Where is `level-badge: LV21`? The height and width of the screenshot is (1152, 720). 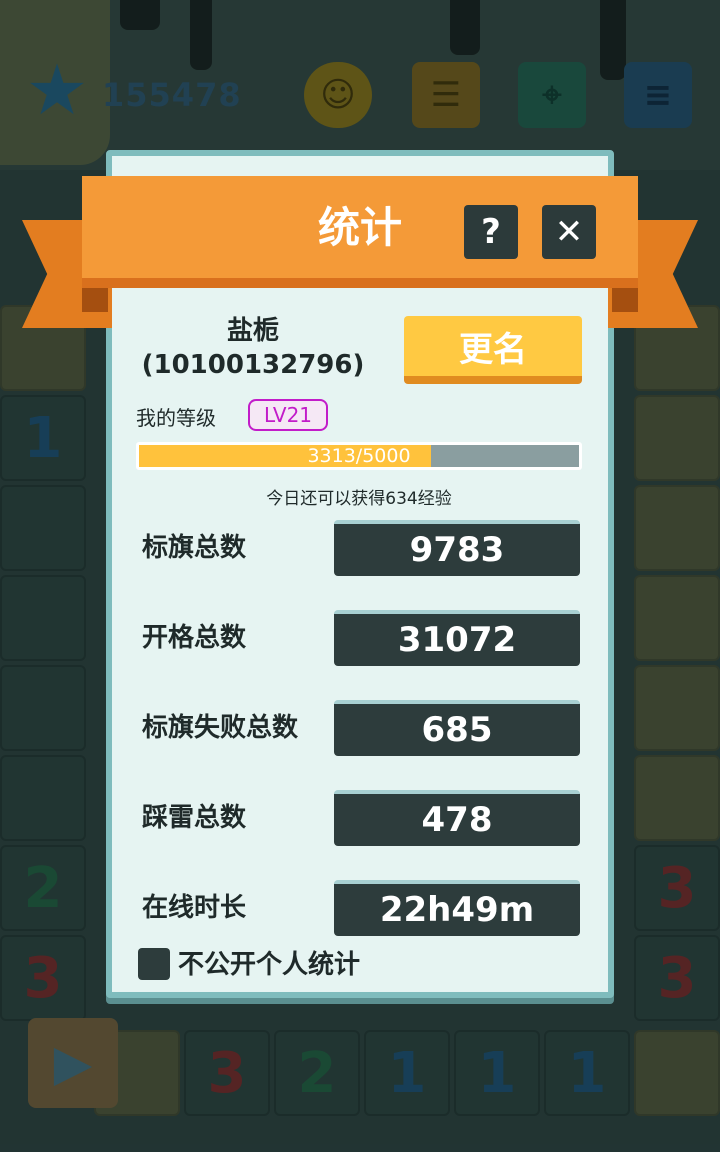 level-badge: LV21 is located at coordinates (288, 415).